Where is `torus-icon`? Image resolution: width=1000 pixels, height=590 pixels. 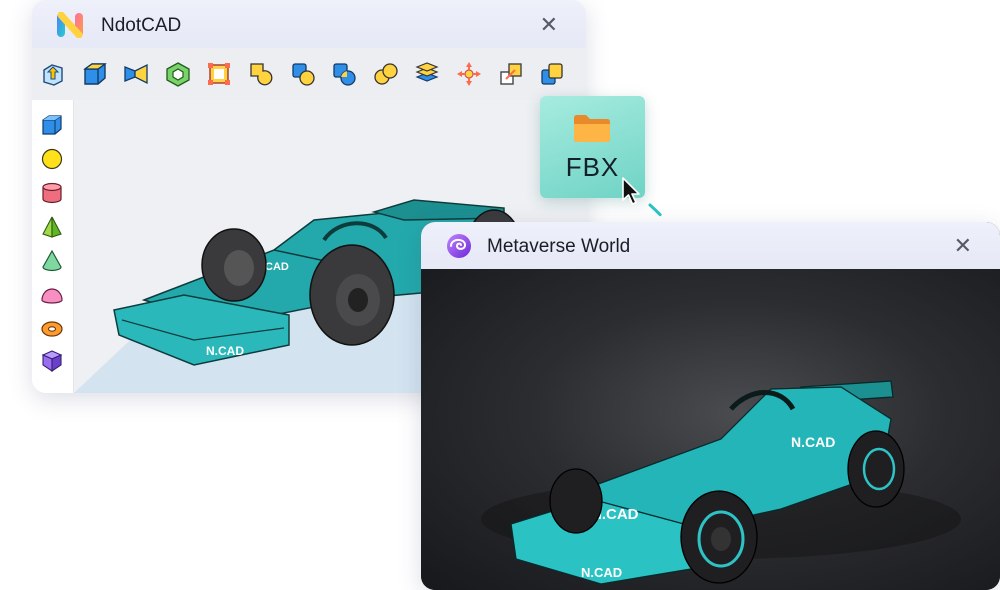 torus-icon is located at coordinates (52, 329).